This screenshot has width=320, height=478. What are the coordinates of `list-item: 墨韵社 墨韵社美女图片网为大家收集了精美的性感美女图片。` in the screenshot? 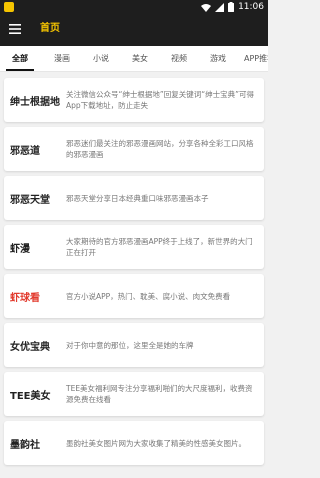 It's located at (134, 443).